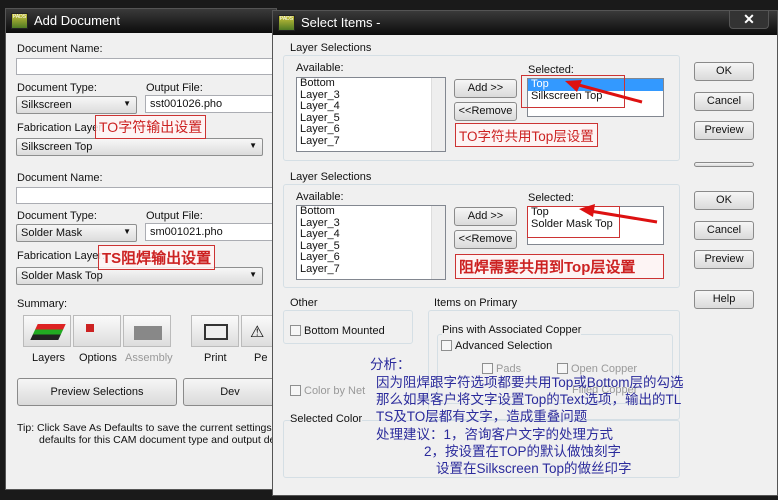  What do you see at coordinates (724, 299) in the screenshot?
I see `help-button: Help` at bounding box center [724, 299].